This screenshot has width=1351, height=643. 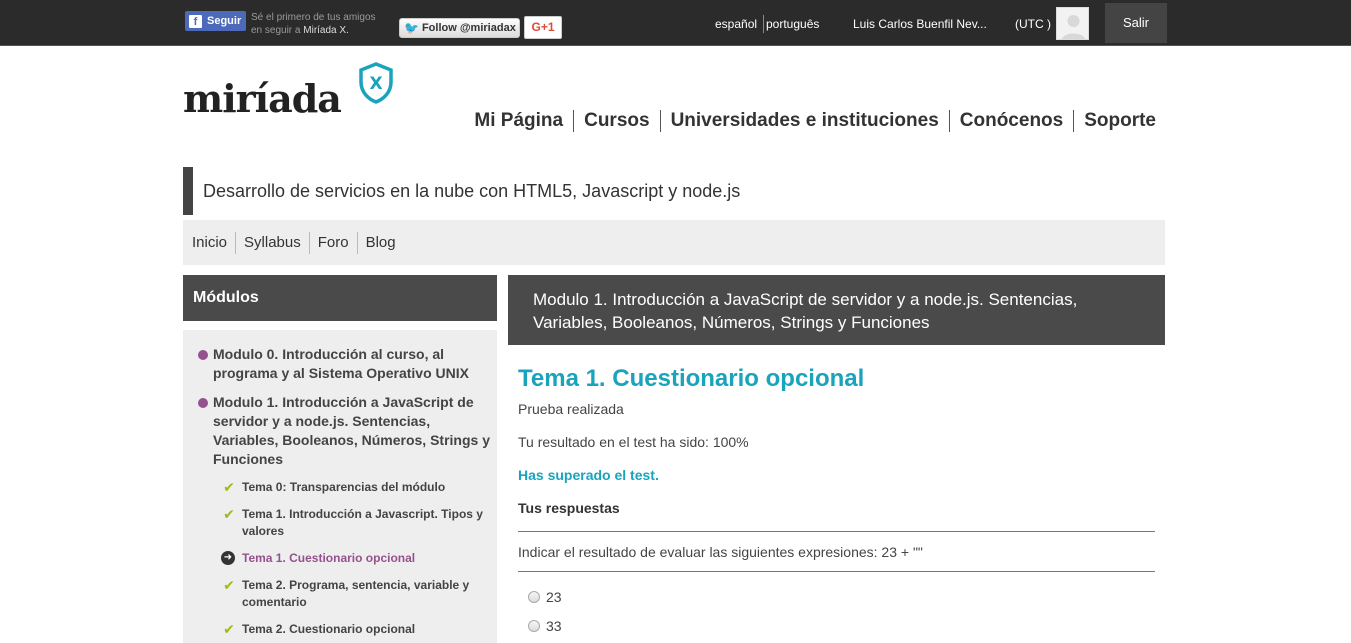 What do you see at coordinates (1011, 121) in the screenshot?
I see `nav-conocenos: Conócenos` at bounding box center [1011, 121].